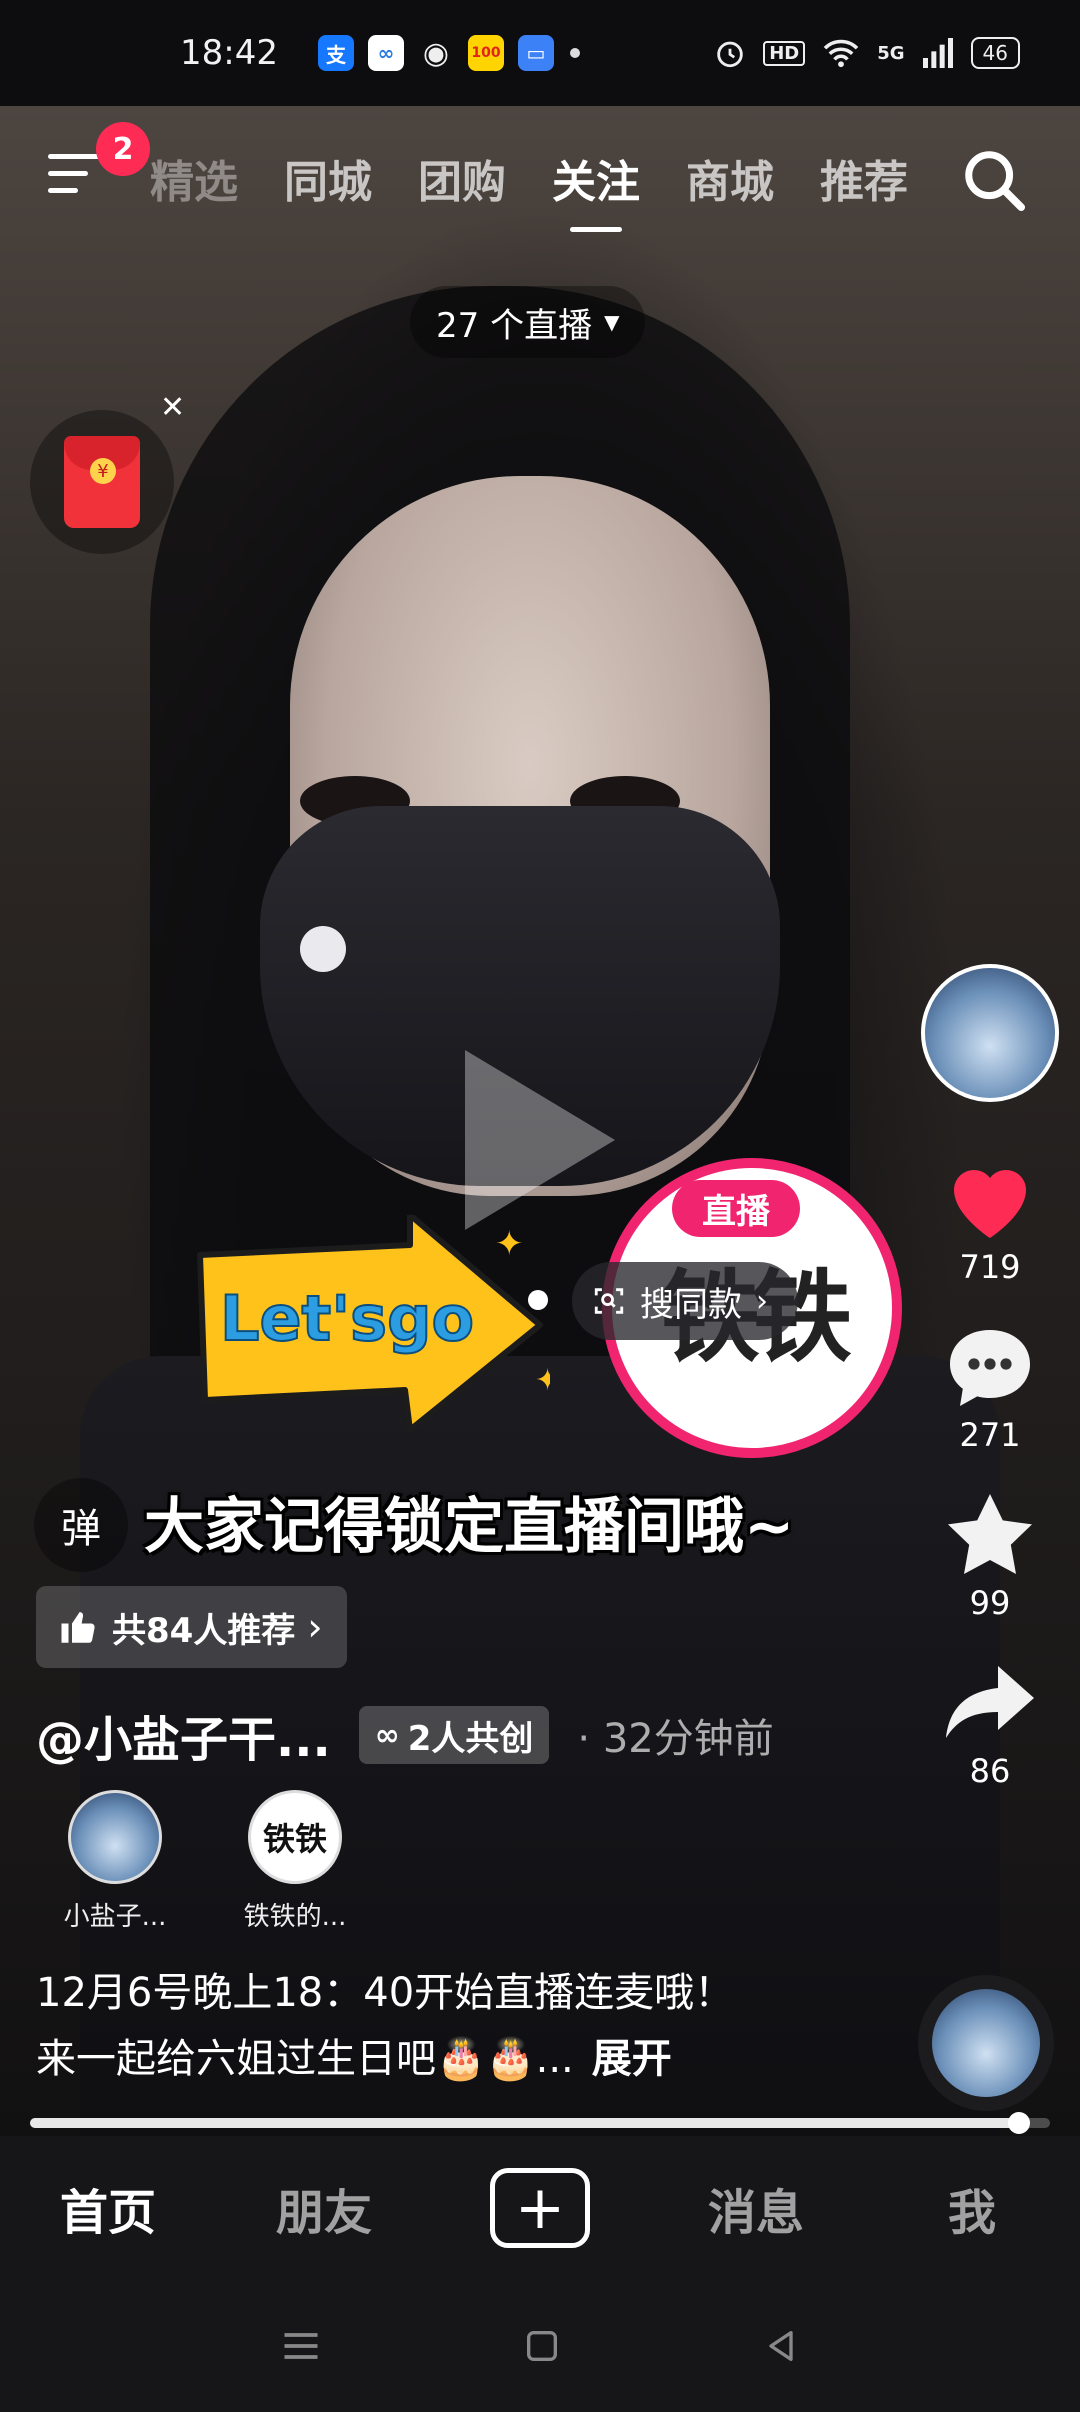 This screenshot has height=2412, width=1080. Describe the element at coordinates (194, 178) in the screenshot. I see `tab-featured: 精选` at that location.